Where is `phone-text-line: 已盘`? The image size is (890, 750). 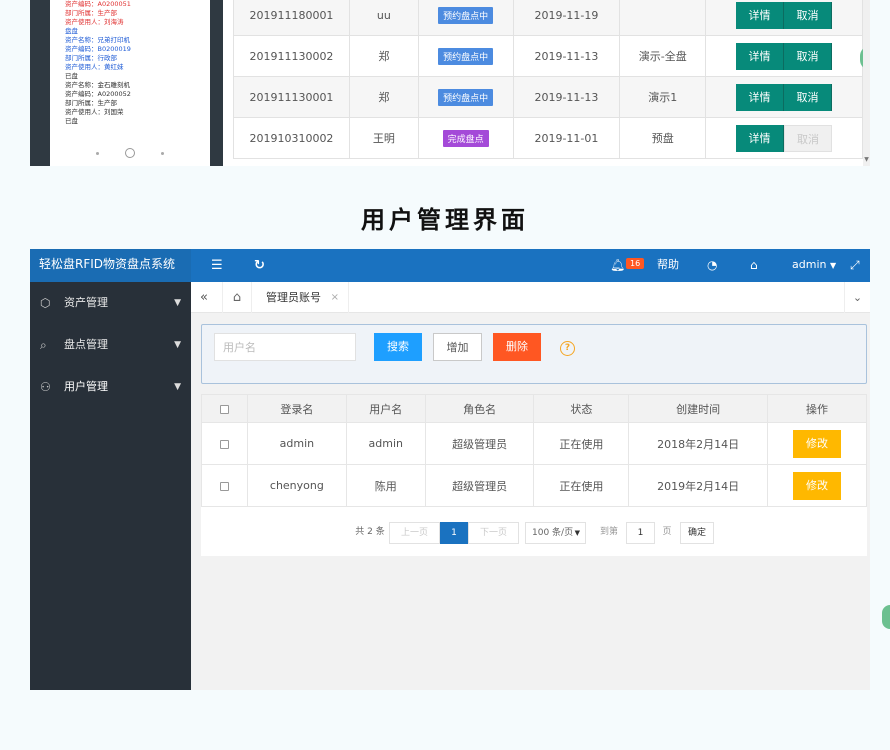 phone-text-line: 已盘 is located at coordinates (71, 121).